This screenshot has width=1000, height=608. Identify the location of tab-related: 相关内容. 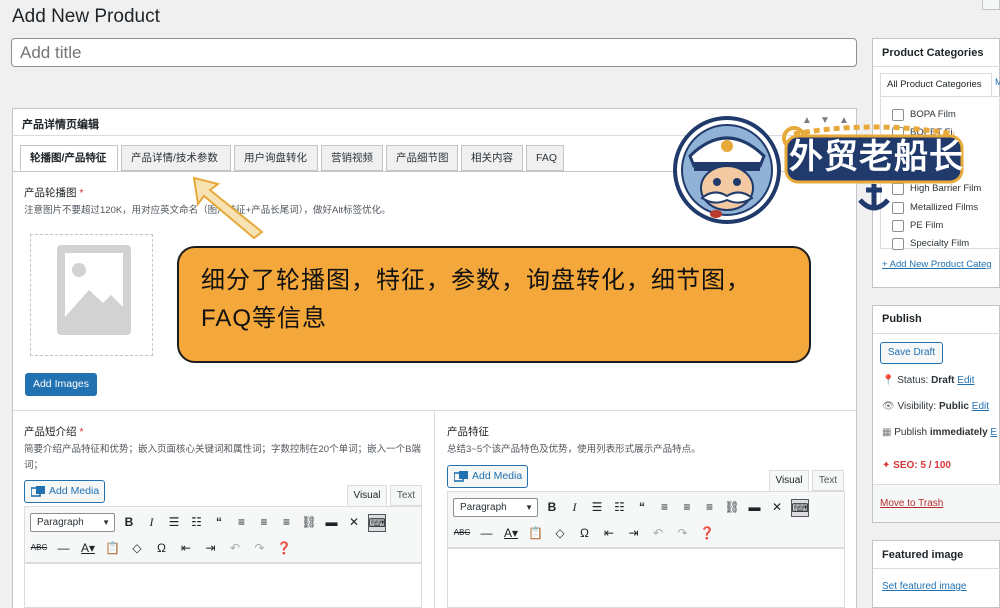
(492, 158).